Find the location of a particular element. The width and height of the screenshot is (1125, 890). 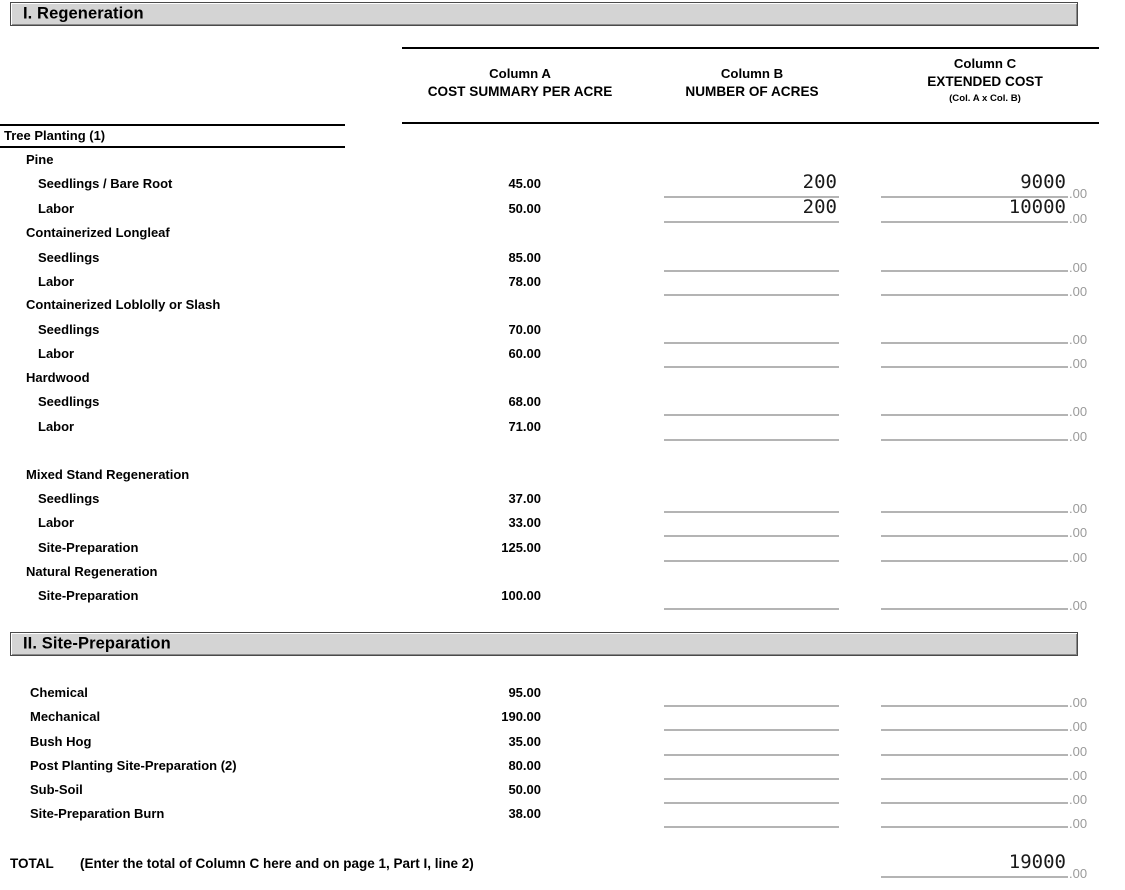

row-label: Chemical is located at coordinates (59, 692).